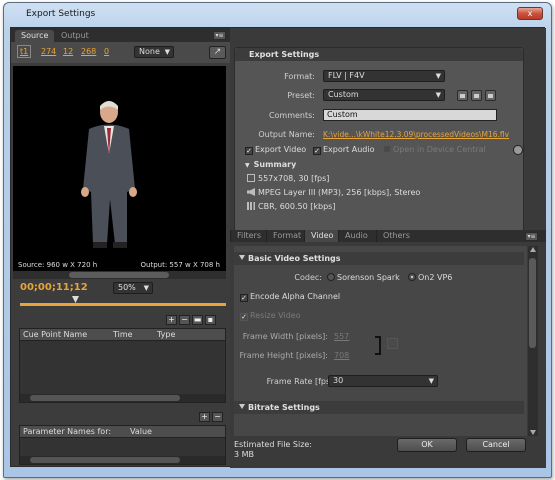 This screenshot has width=555, height=480. Describe the element at coordinates (217, 52) in the screenshot. I see `crop-output-button: ↗` at that location.